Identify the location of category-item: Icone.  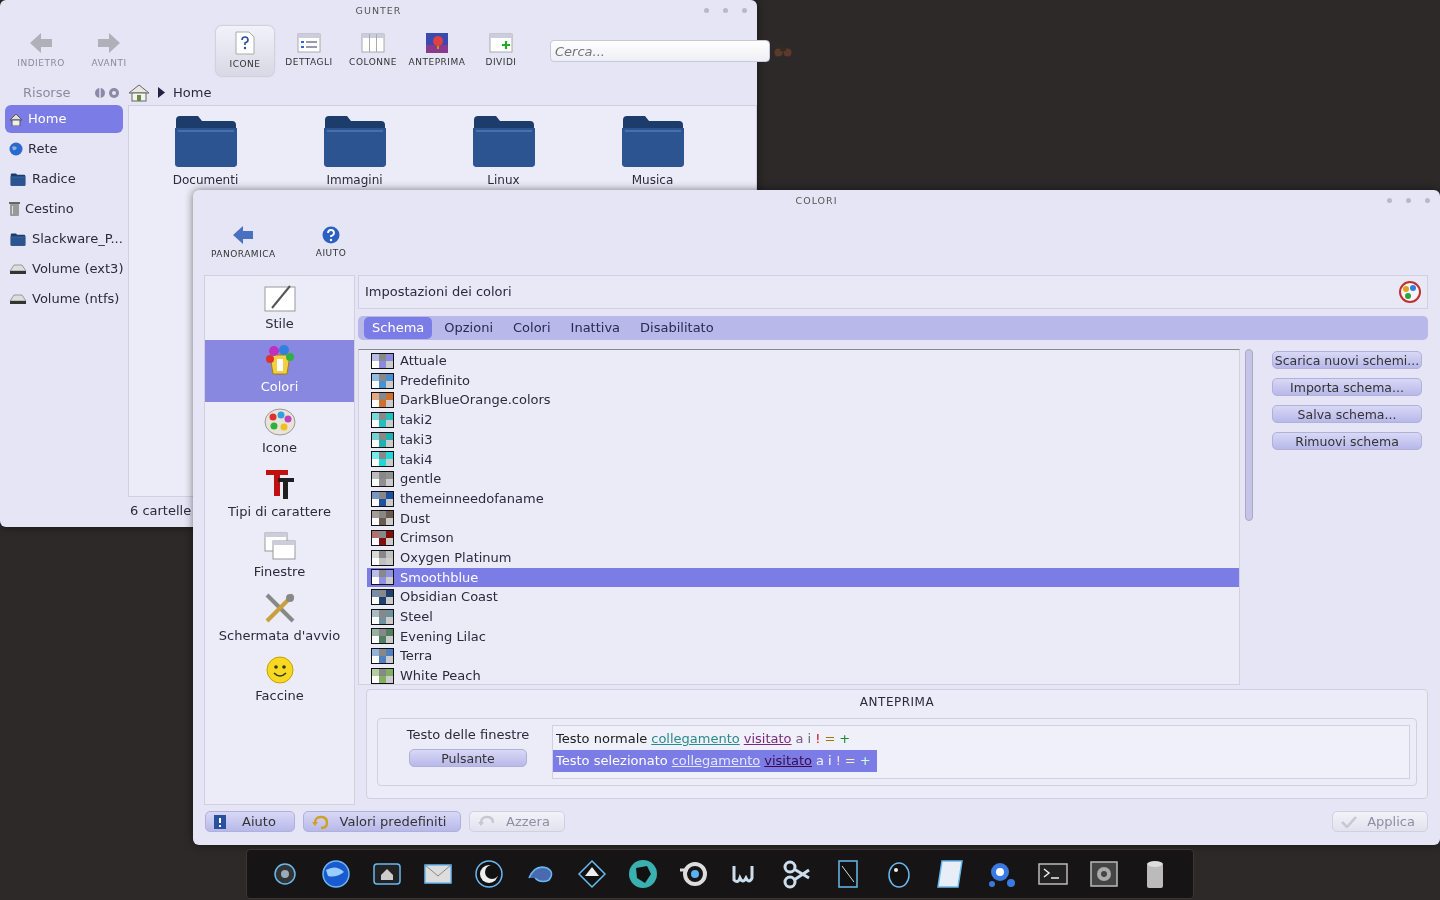
(279, 433).